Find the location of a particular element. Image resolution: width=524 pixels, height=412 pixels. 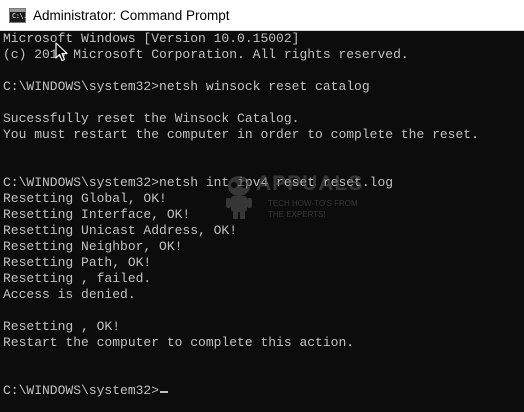

command-prompt-icon: C:\. is located at coordinates (18, 15).